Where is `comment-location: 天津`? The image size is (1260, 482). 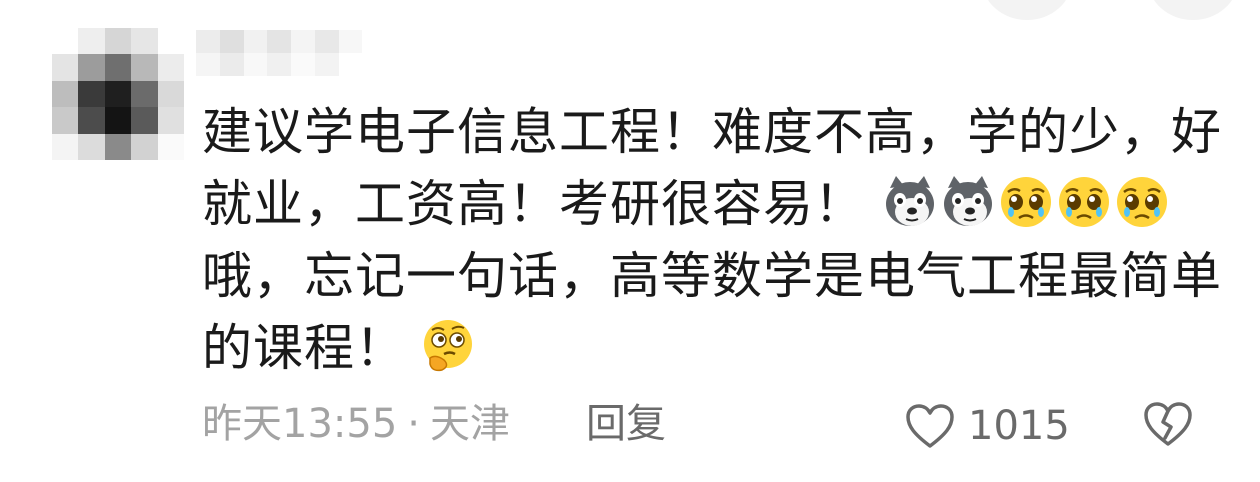
comment-location: 天津 is located at coordinates (470, 424).